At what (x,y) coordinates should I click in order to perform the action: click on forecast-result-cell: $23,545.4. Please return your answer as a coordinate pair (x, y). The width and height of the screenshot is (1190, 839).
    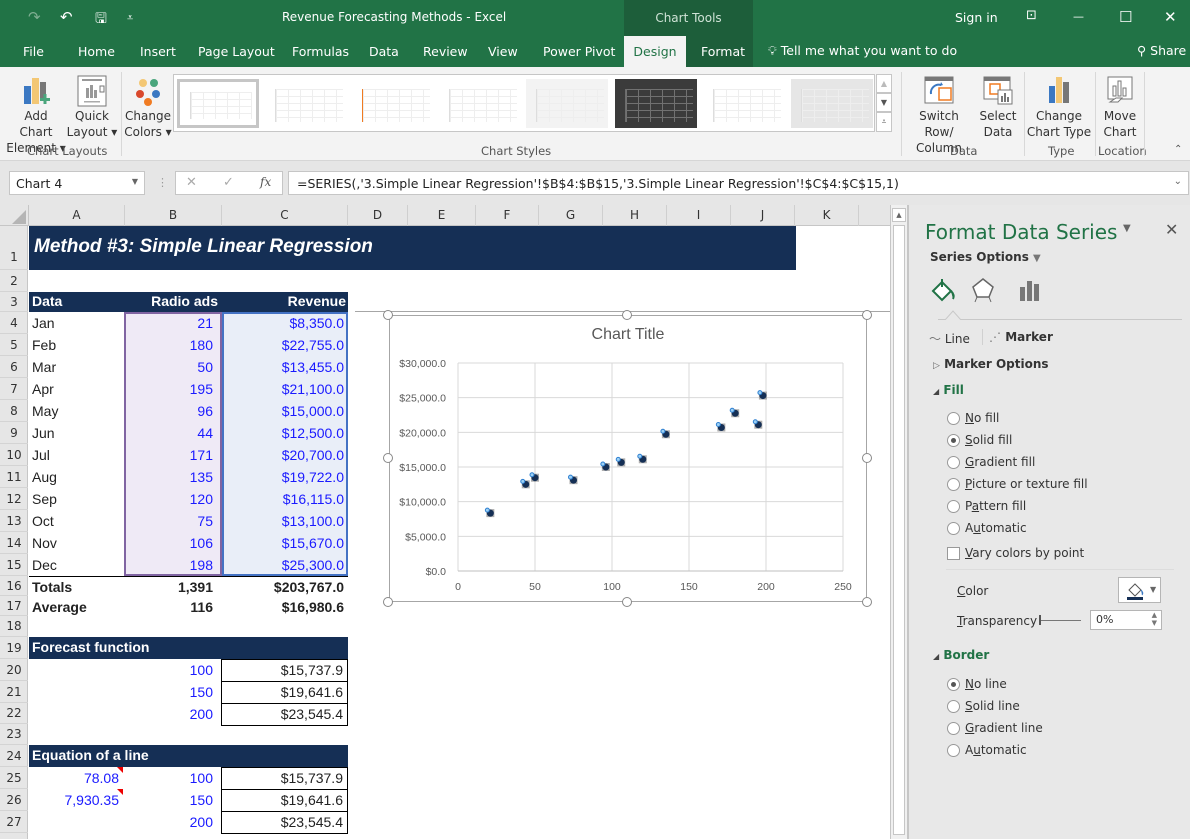
    Looking at the image, I should click on (284, 714).